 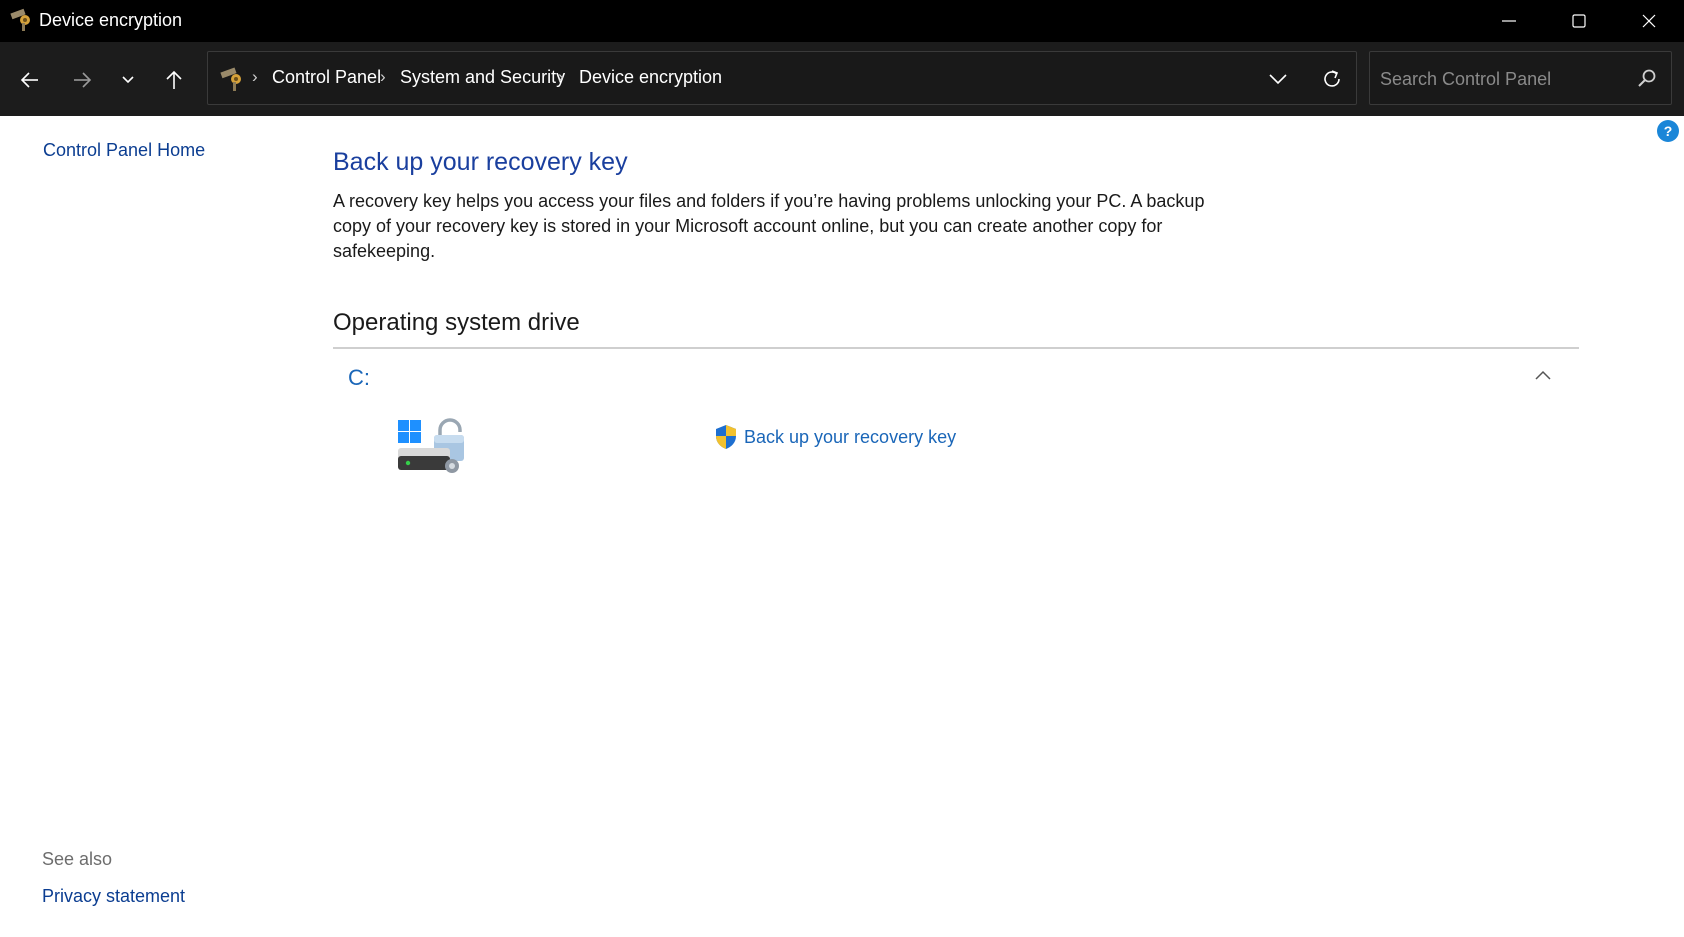 I want to click on collapse-drive-button, so click(x=1543, y=375).